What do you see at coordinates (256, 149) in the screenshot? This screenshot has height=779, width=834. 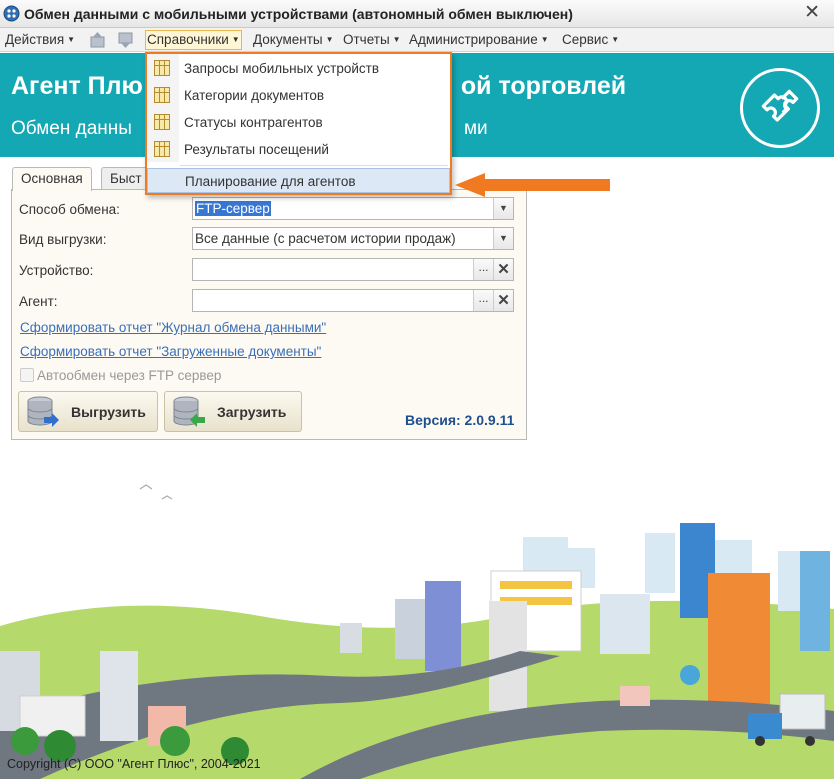 I see `menu-item-label: Результаты посещений` at bounding box center [256, 149].